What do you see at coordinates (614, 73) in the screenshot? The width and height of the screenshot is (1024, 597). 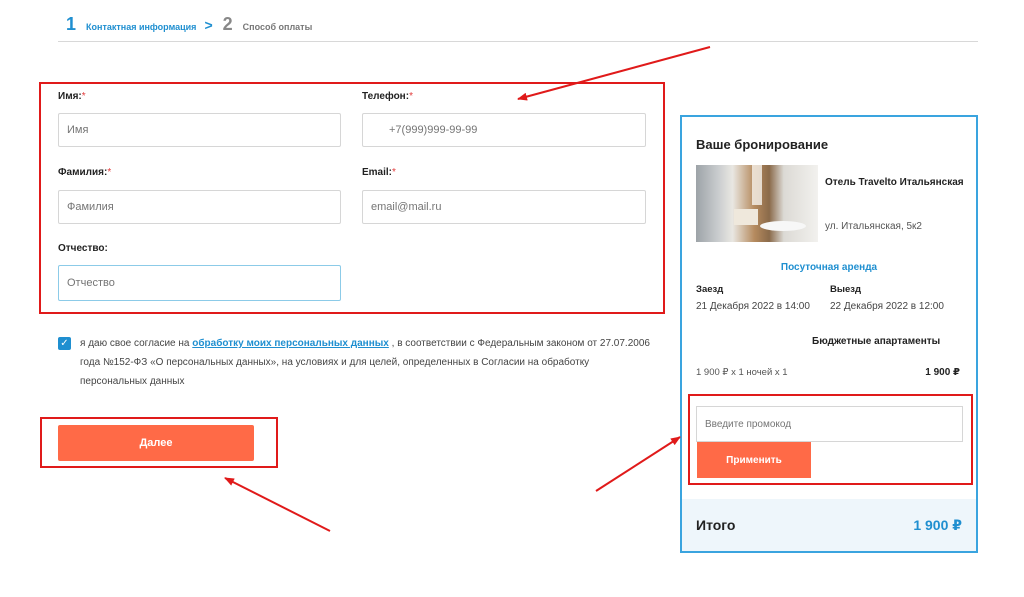 I see `arrow-to-form` at bounding box center [614, 73].